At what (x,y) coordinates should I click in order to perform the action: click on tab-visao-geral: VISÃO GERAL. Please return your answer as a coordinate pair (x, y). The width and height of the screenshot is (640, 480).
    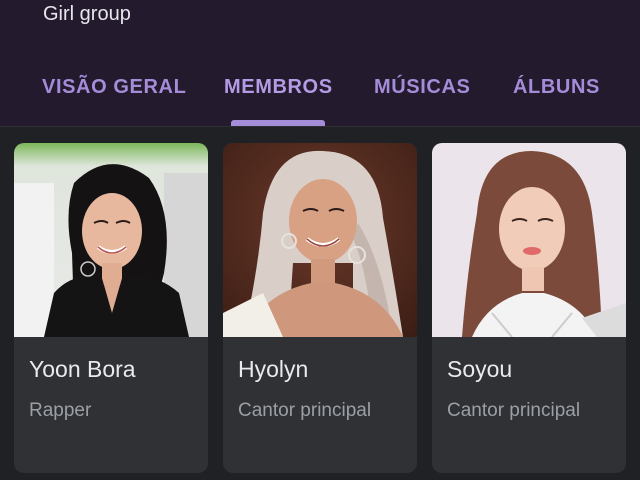
    Looking at the image, I should click on (114, 87).